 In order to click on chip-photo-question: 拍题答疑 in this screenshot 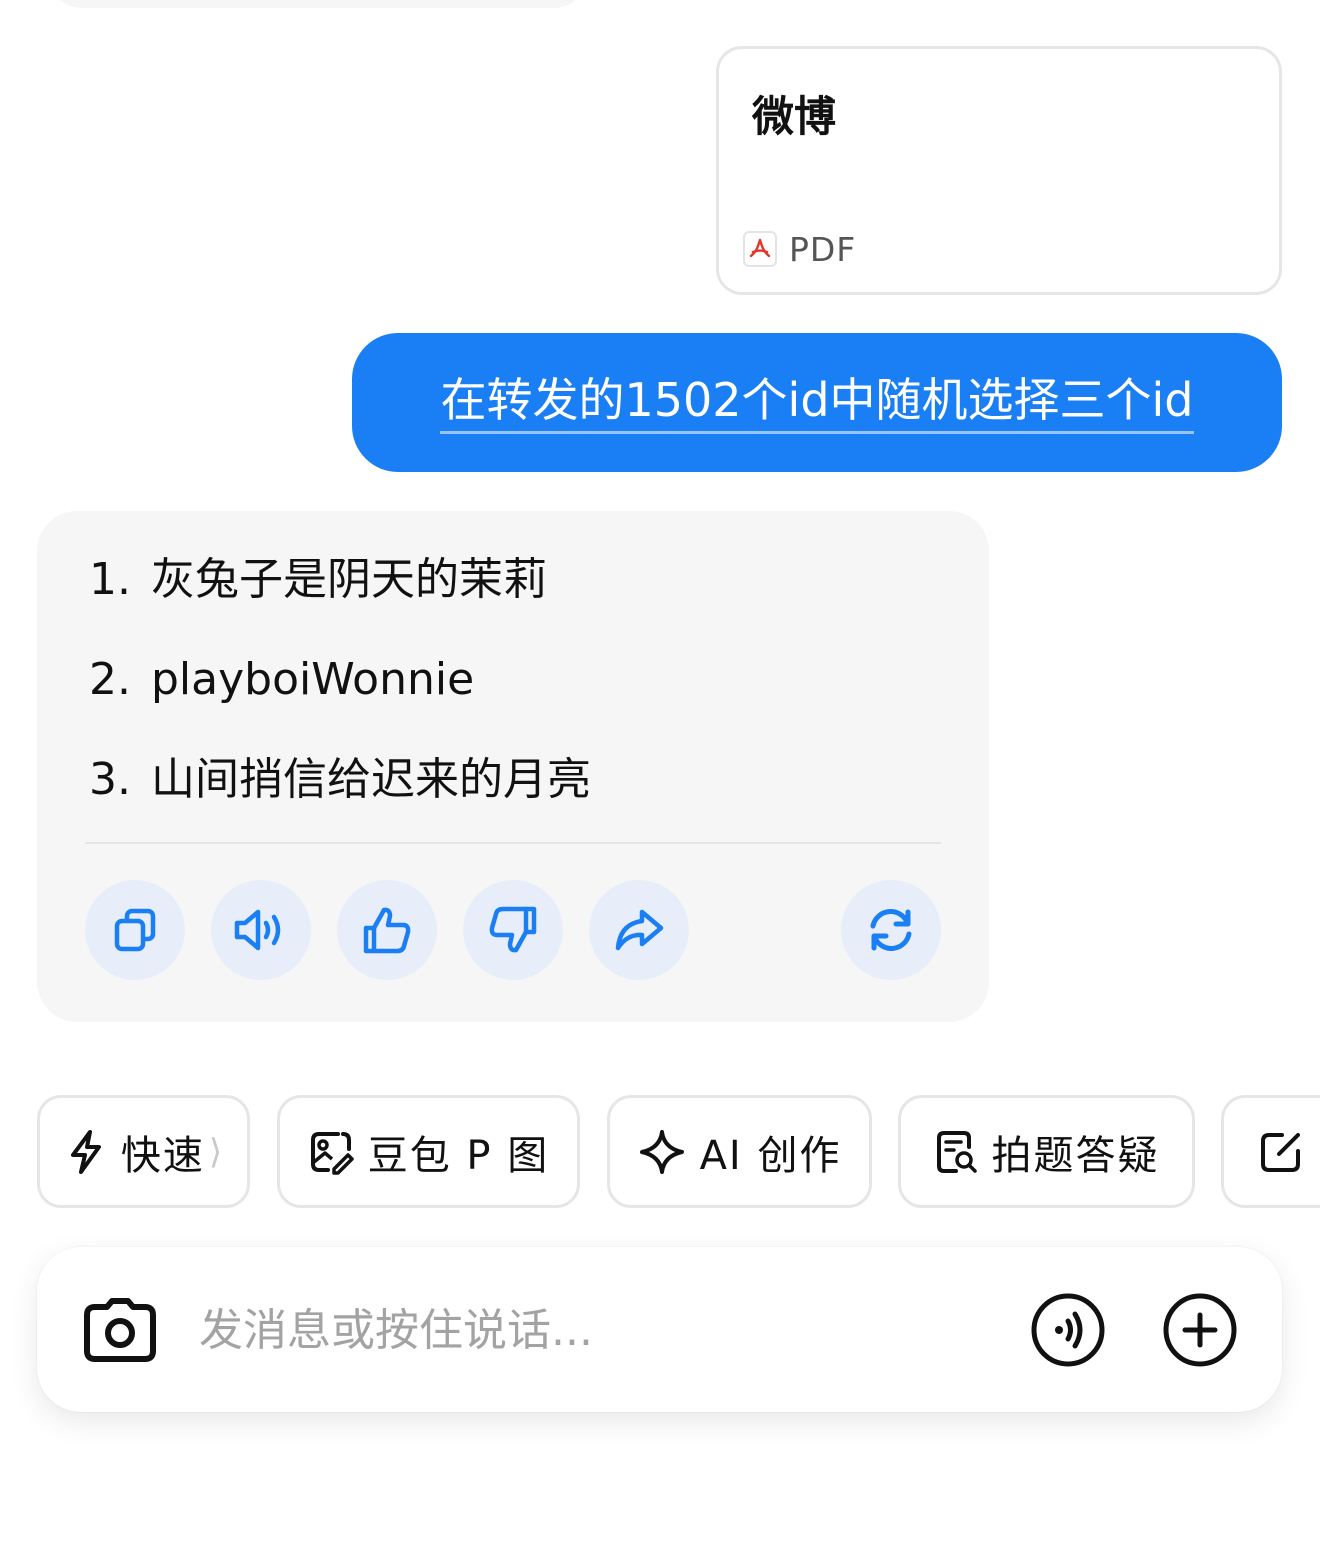, I will do `click(1046, 1151)`.